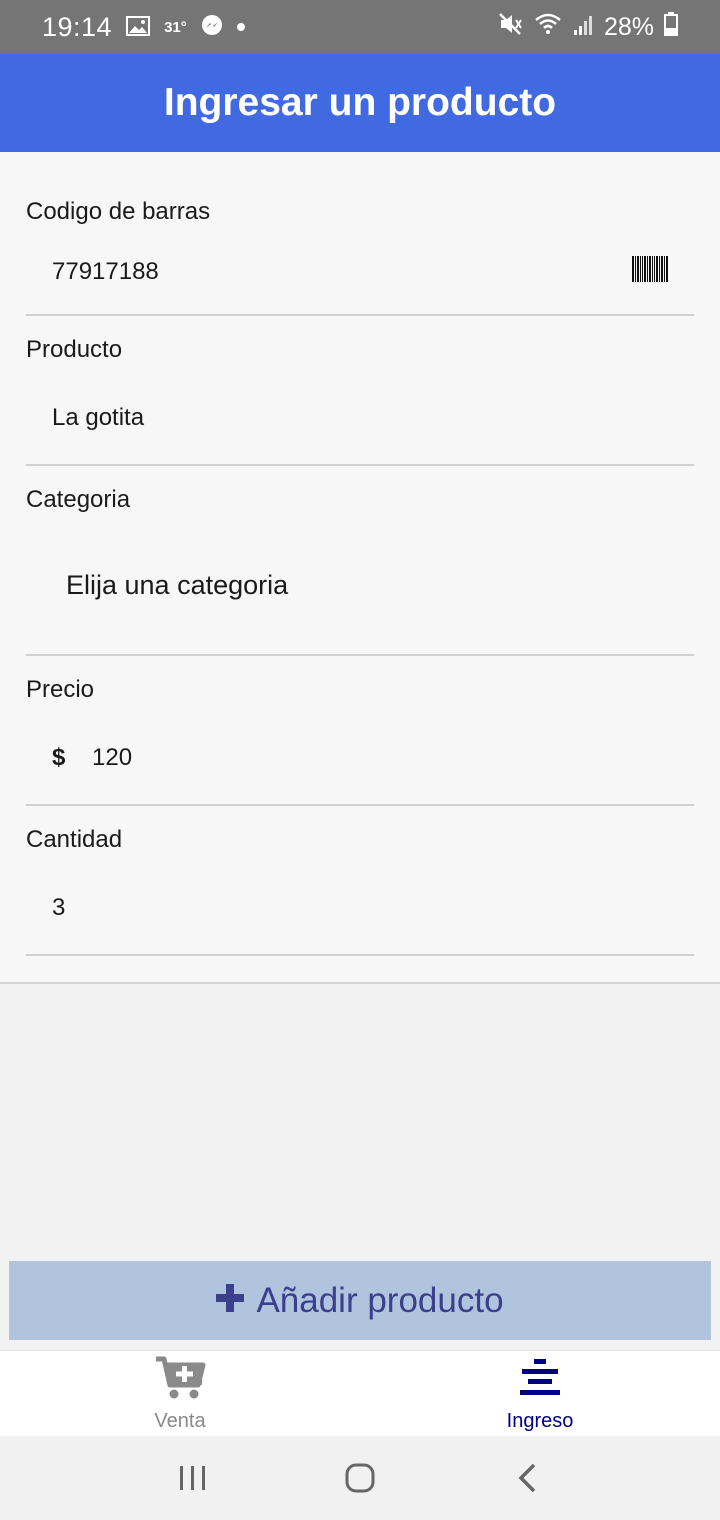 The width and height of the screenshot is (720, 1520). I want to click on quantity-field: Cantidad 3, so click(360, 881).